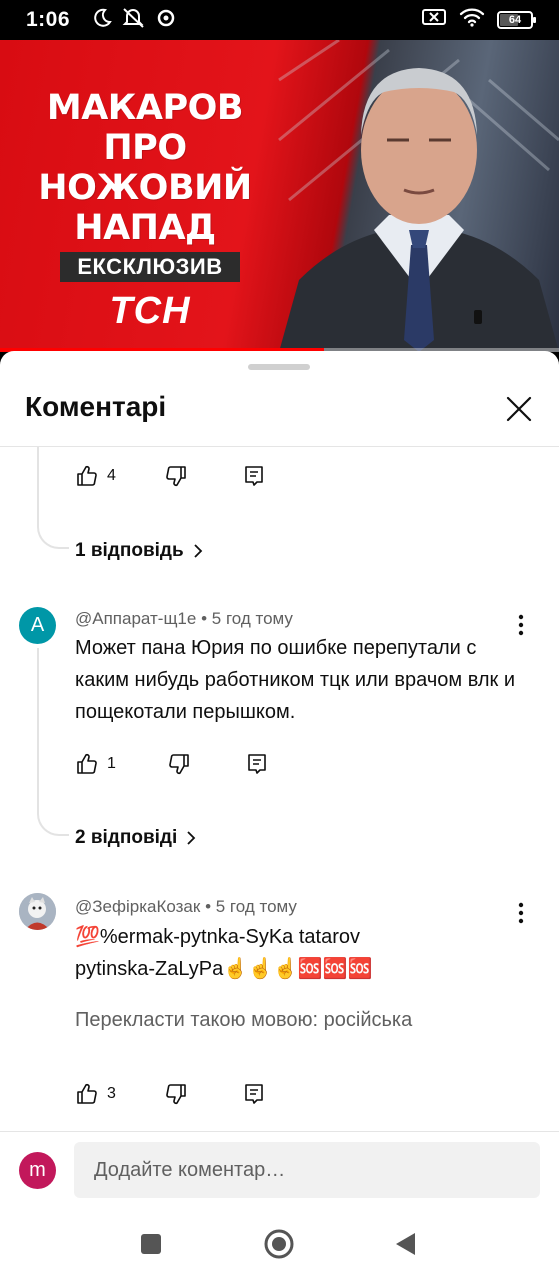 This screenshot has height=1280, width=559. I want to click on comment-author: @Аппарат-щ1е, so click(135, 618).